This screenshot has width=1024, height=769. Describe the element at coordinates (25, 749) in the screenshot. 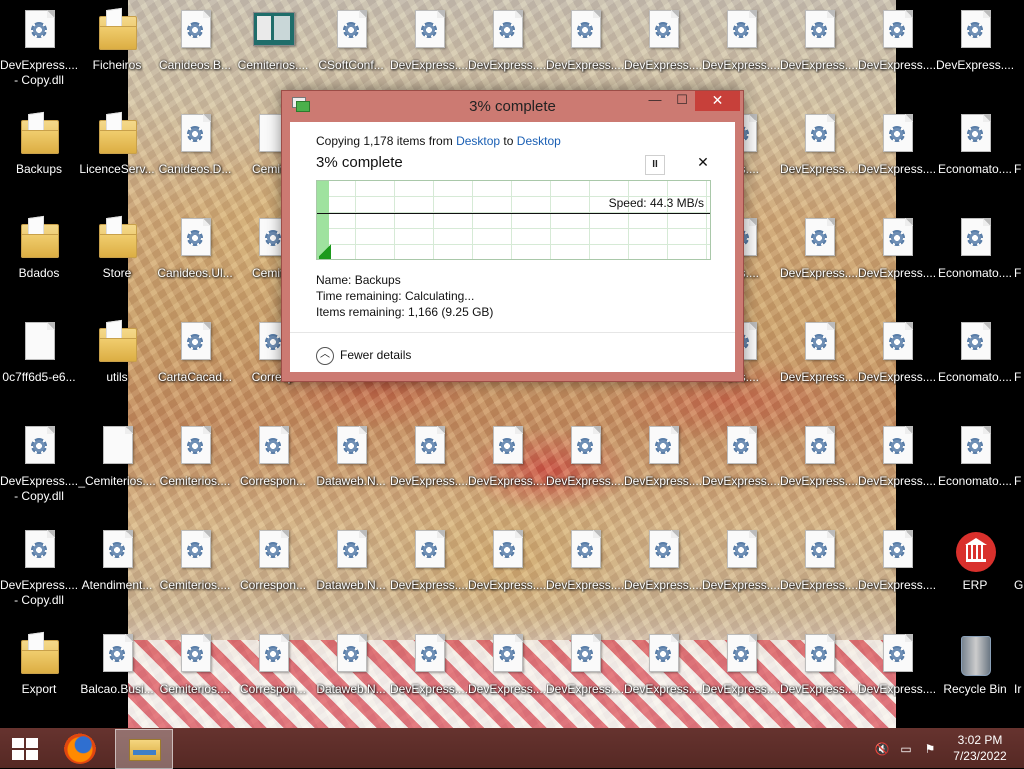

I see `start-button` at that location.